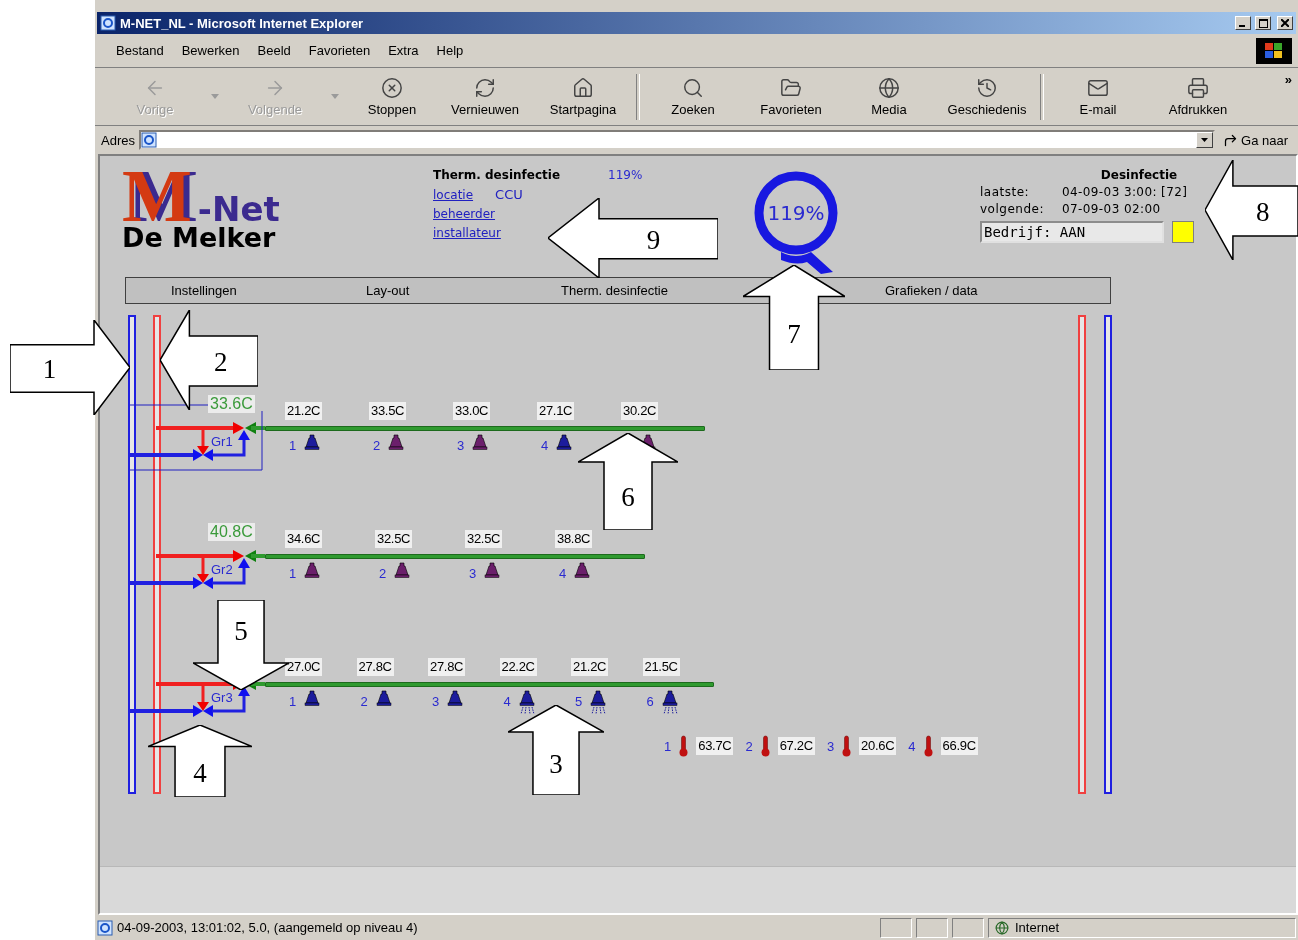  I want to click on menu-item: Beeld, so click(274, 50).